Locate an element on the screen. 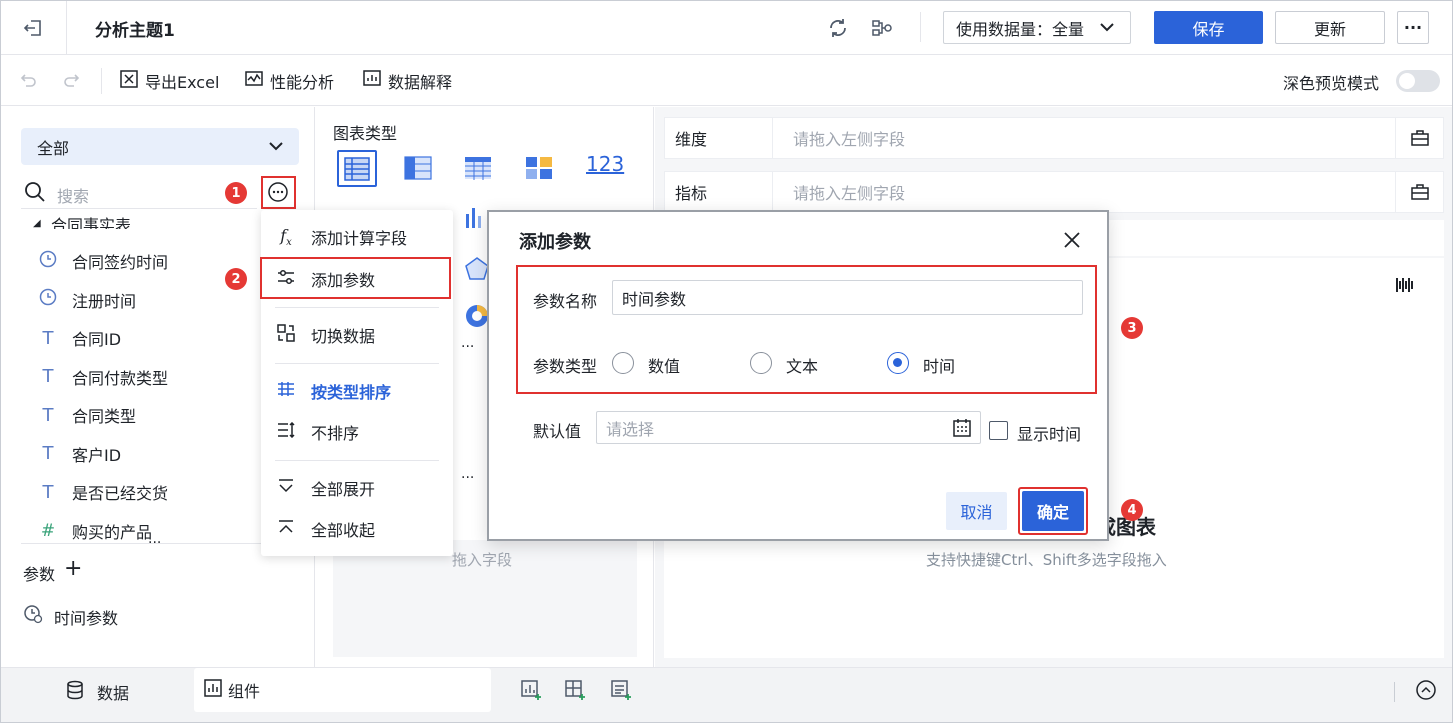 Image resolution: width=1453 pixels, height=723 pixels. field-item: T 合同ID is located at coordinates (80, 338).